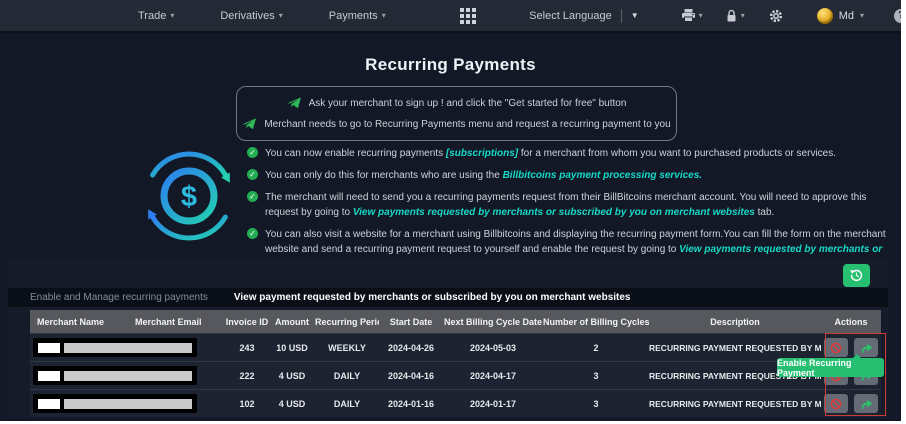  What do you see at coordinates (119, 297) in the screenshot?
I see `tab-enable-manage: Enable and Manage recurring payments` at bounding box center [119, 297].